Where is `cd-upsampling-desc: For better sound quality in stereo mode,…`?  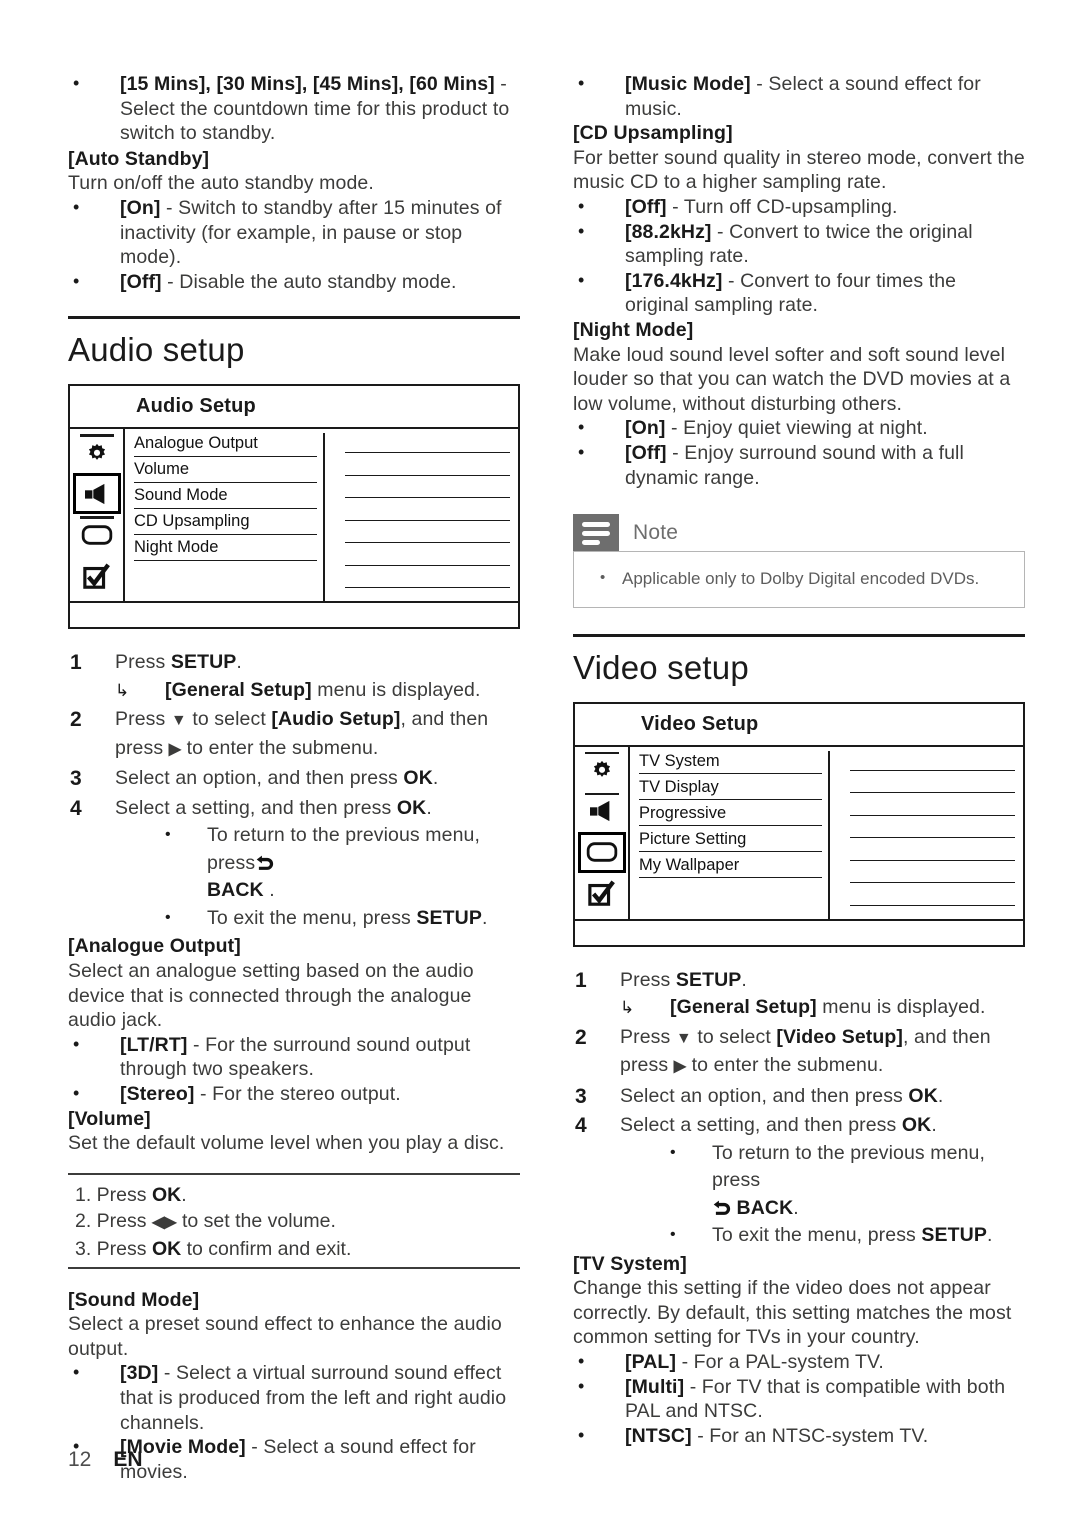
cd-upsampling-desc: For better sound quality in stereo mode,… is located at coordinates (799, 170).